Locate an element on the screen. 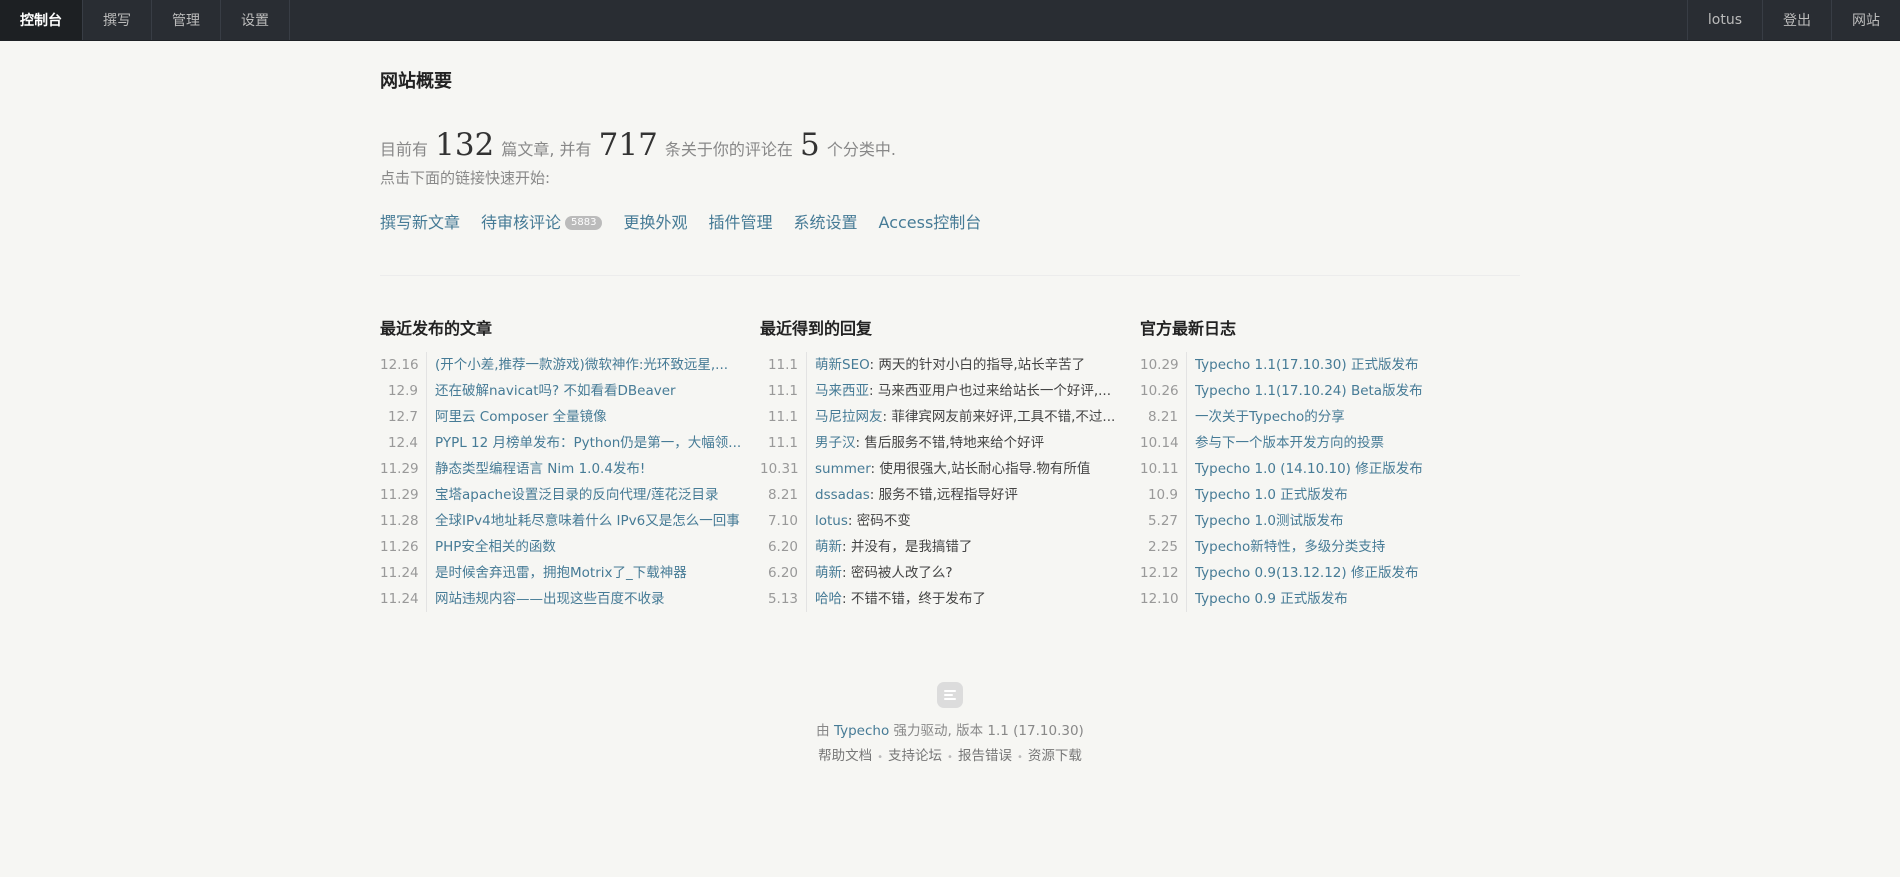 The height and width of the screenshot is (877, 1900). post-title-link: 全球IPv4地址耗尽意味着什么 IPv6又是怎么一回事 is located at coordinates (587, 521).